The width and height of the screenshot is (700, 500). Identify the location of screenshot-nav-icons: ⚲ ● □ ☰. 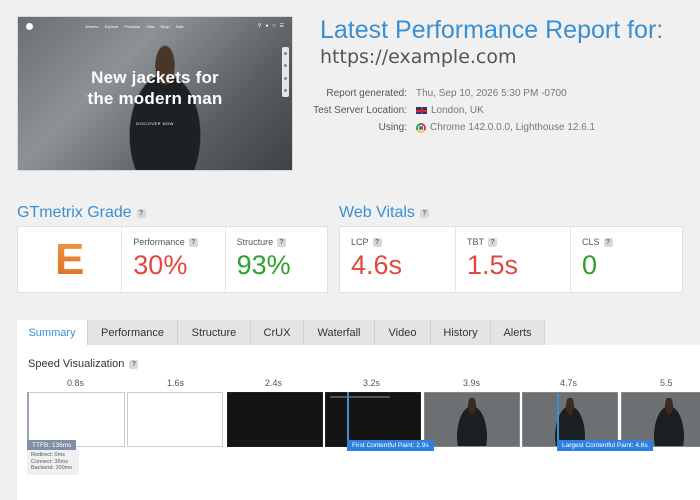
(271, 26).